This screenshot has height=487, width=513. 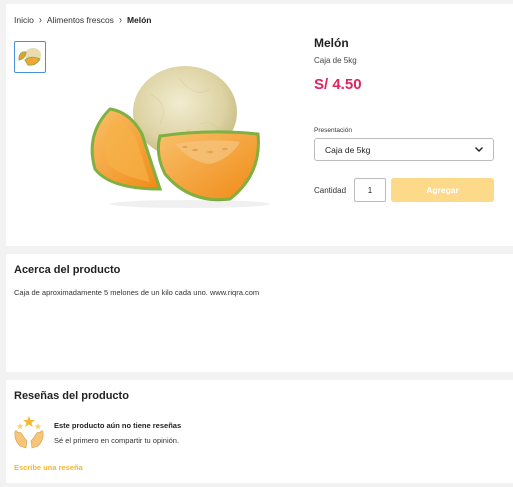 I want to click on add-to-cart-button: Agregar, so click(x=442, y=190).